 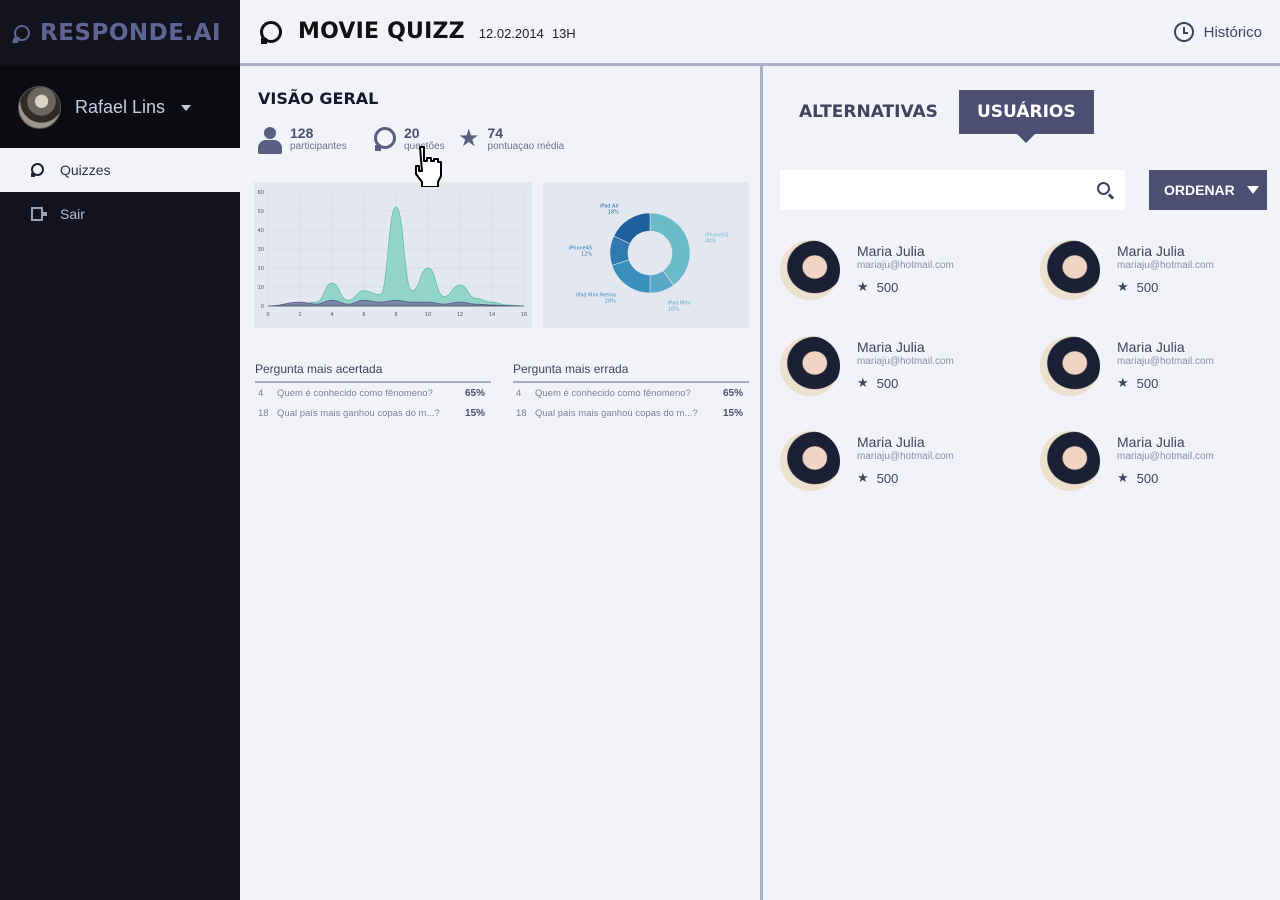 What do you see at coordinates (39, 107) in the screenshot?
I see `user-avatar` at bounding box center [39, 107].